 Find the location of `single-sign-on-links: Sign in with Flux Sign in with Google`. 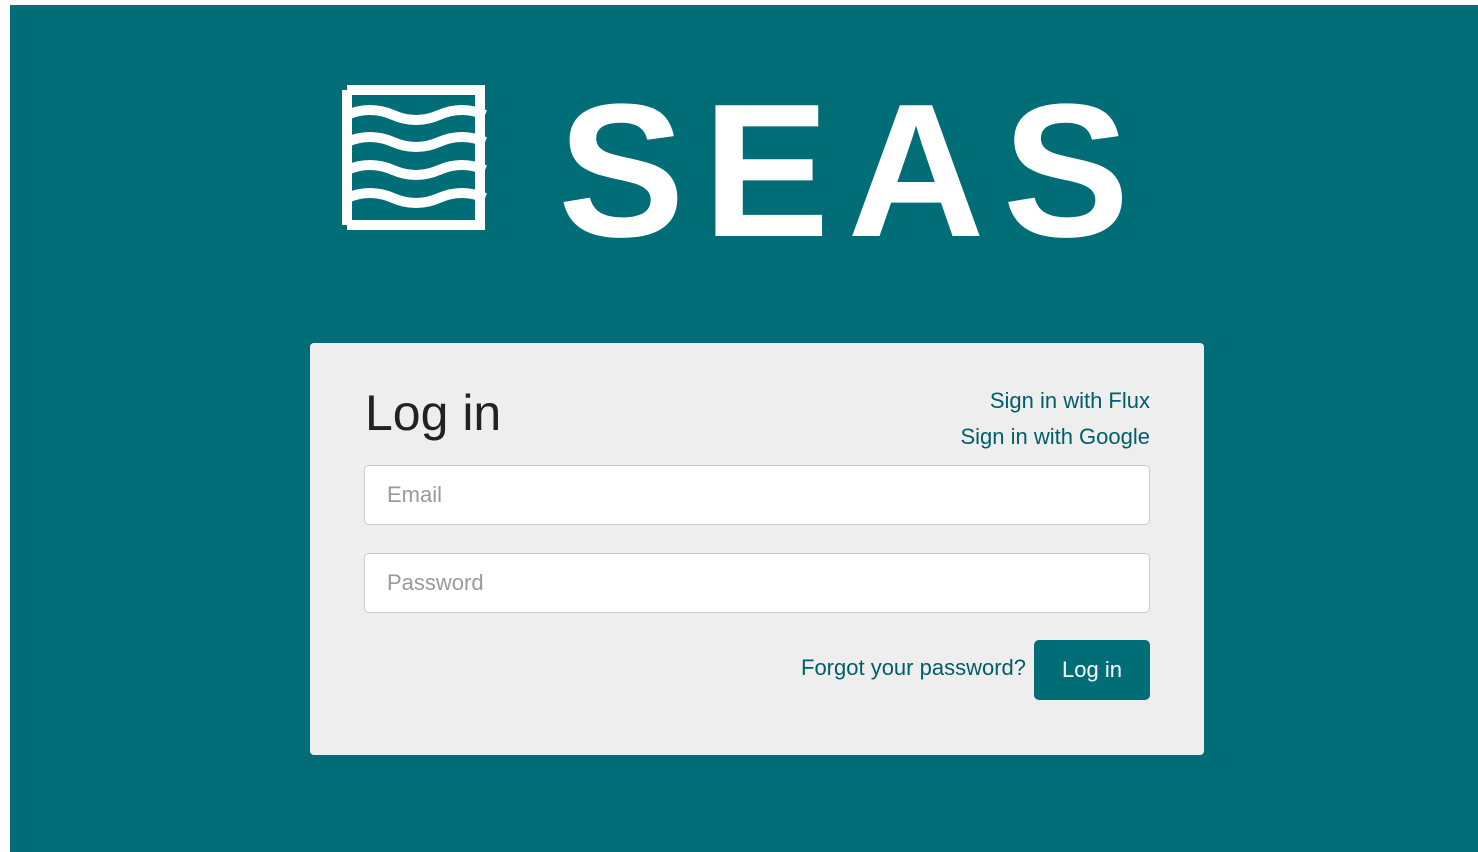

single-sign-on-links: Sign in with Flux Sign in with Google is located at coordinates (1055, 419).